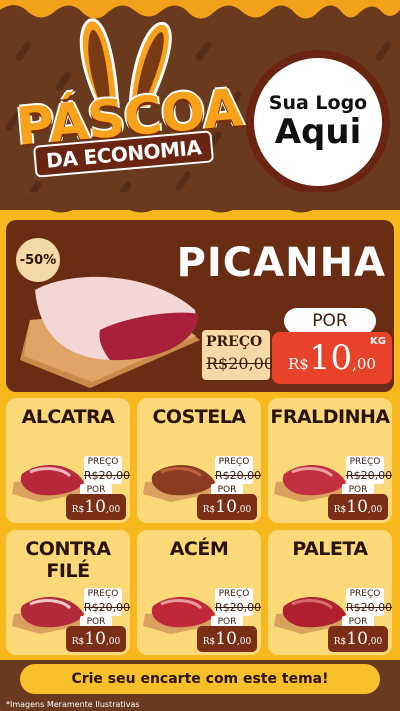 Image resolution: width=400 pixels, height=711 pixels. I want to click on logo-placeholder: Sua Logo Aqui, so click(318, 122).